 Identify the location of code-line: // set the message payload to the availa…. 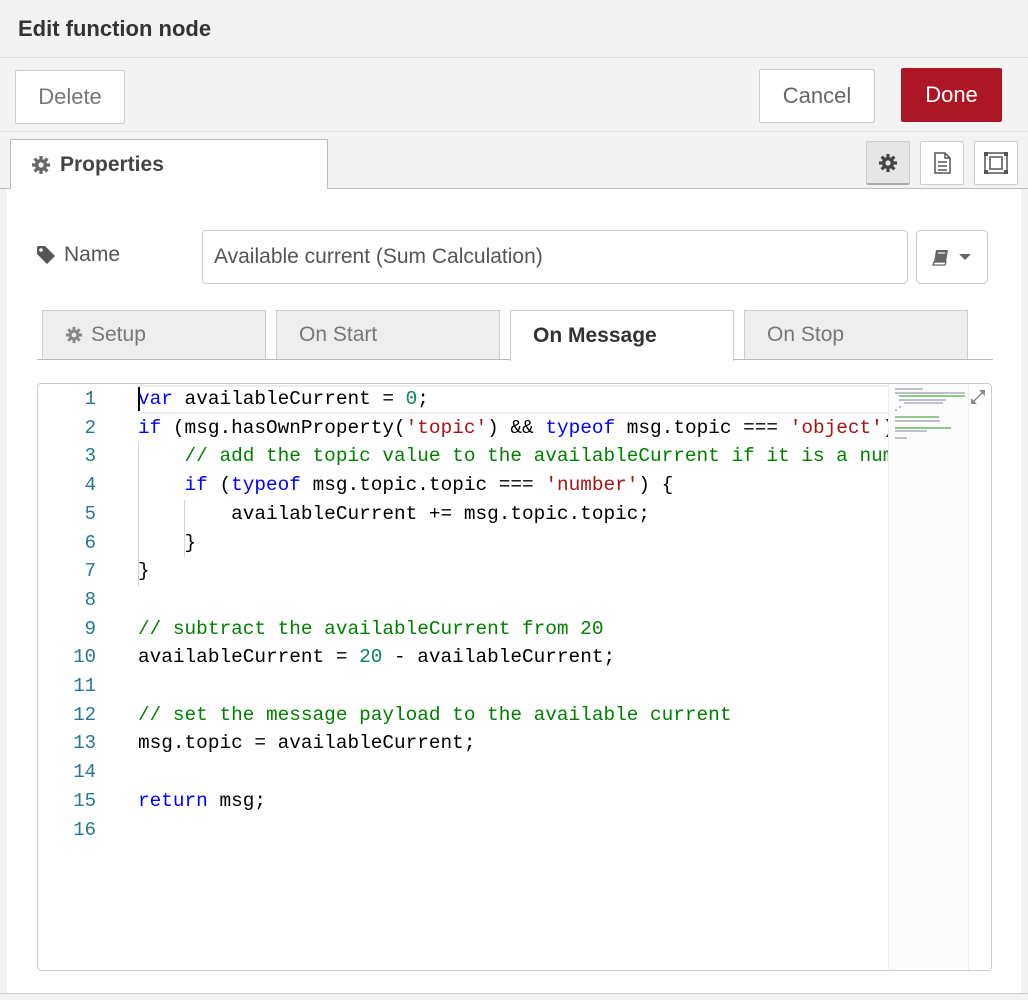
(435, 714).